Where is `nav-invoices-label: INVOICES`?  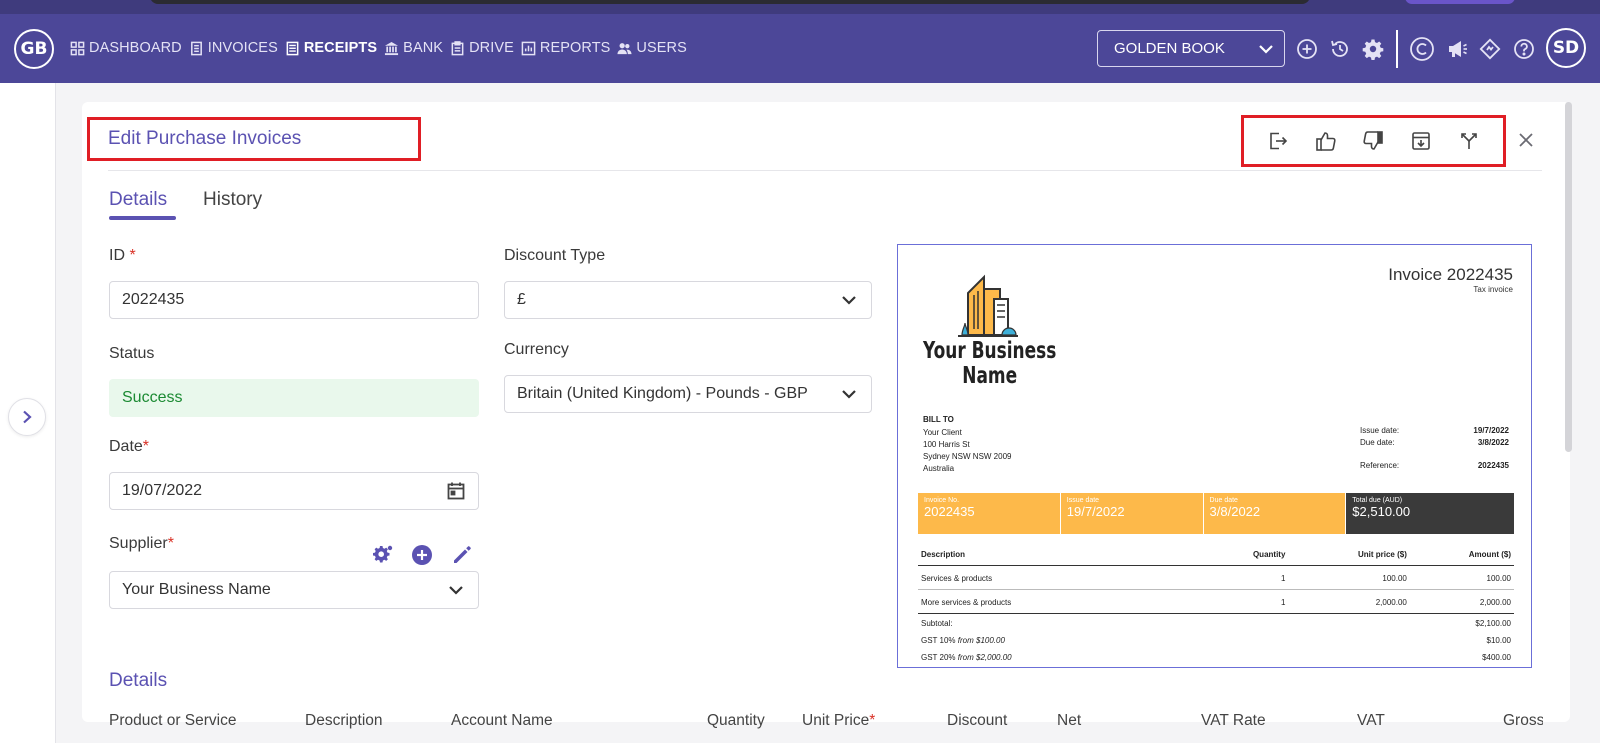
nav-invoices-label: INVOICES is located at coordinates (242, 48).